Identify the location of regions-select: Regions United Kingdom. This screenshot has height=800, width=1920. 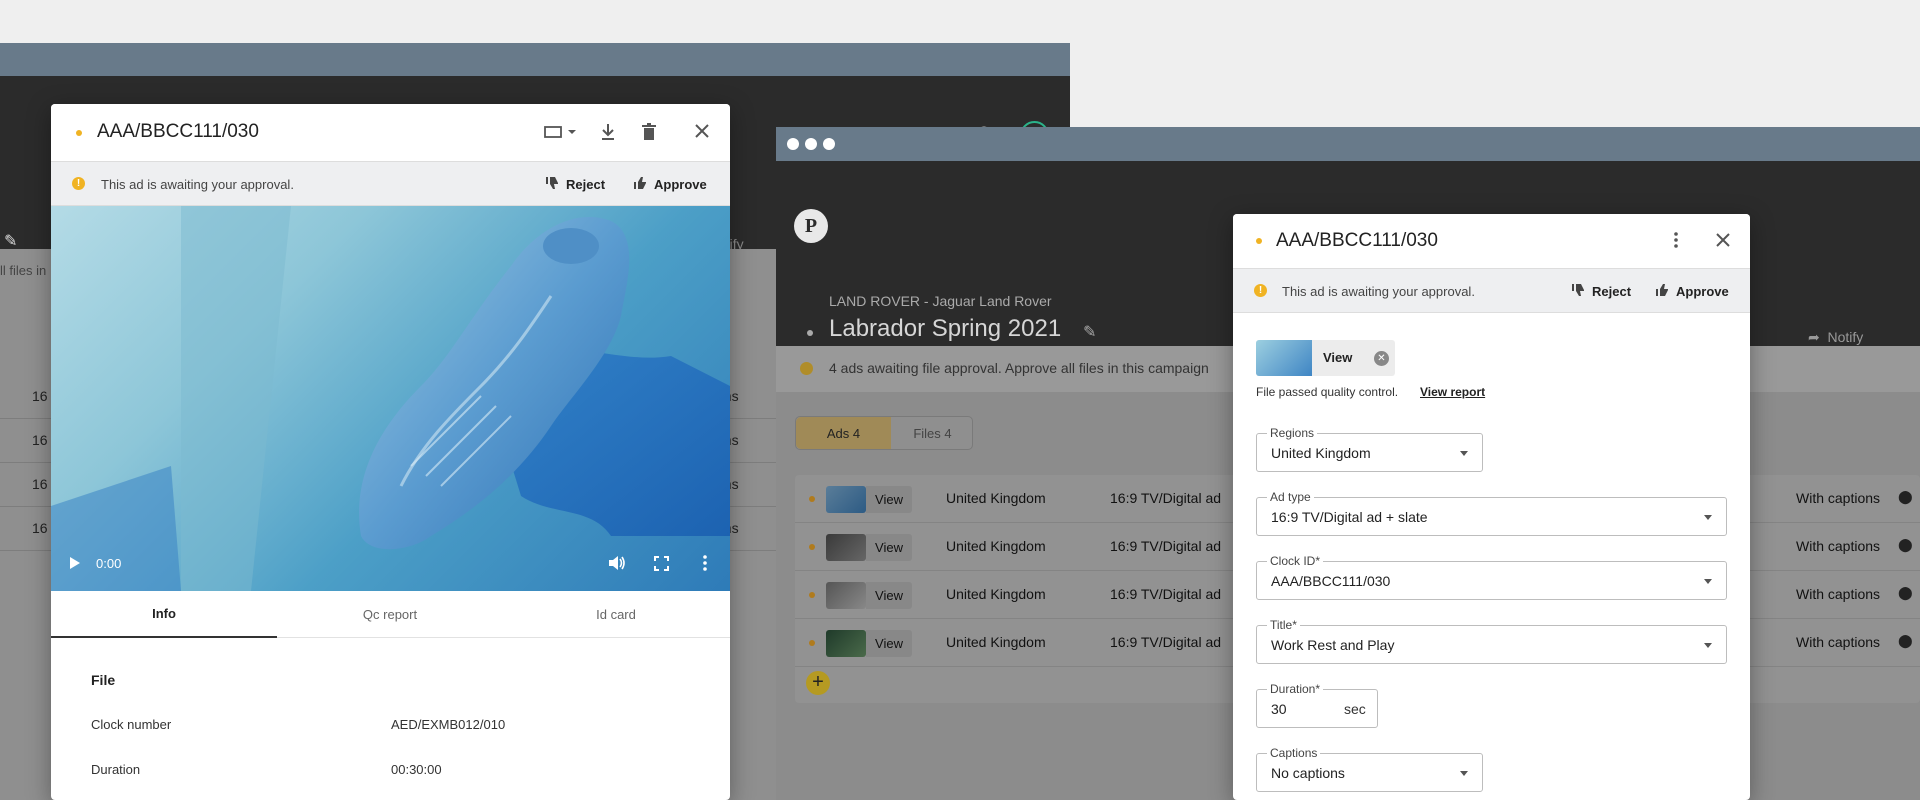
(1369, 449).